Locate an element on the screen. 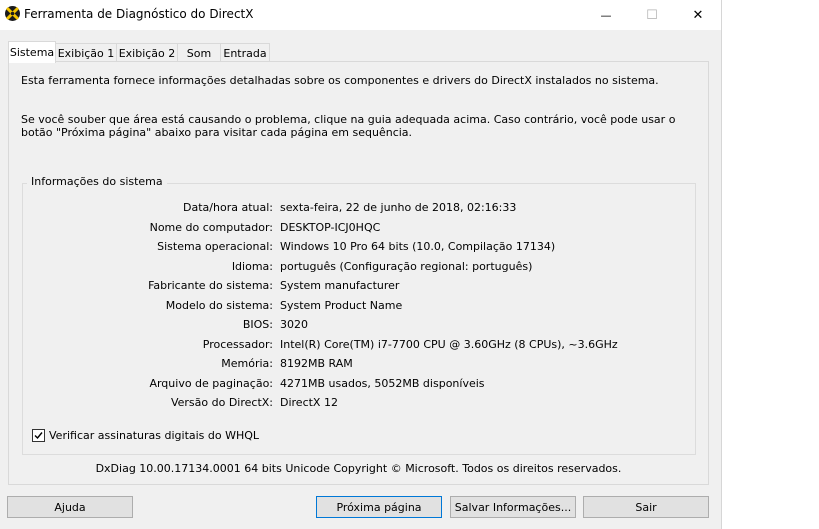 Image resolution: width=819 pixels, height=529 pixels. checkmark-icon is located at coordinates (38, 436).